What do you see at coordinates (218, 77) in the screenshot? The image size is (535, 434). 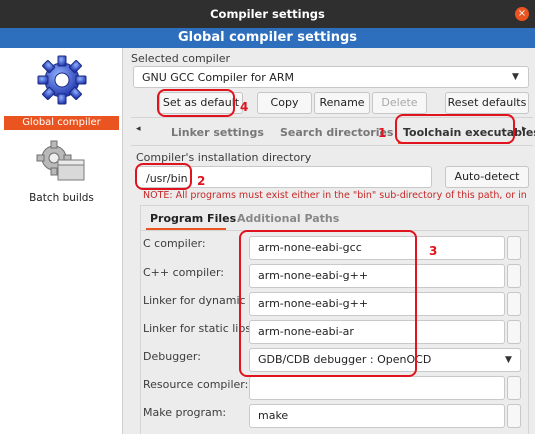 I see `compiler-select-value: GNU GCC Compiler for ARM` at bounding box center [218, 77].